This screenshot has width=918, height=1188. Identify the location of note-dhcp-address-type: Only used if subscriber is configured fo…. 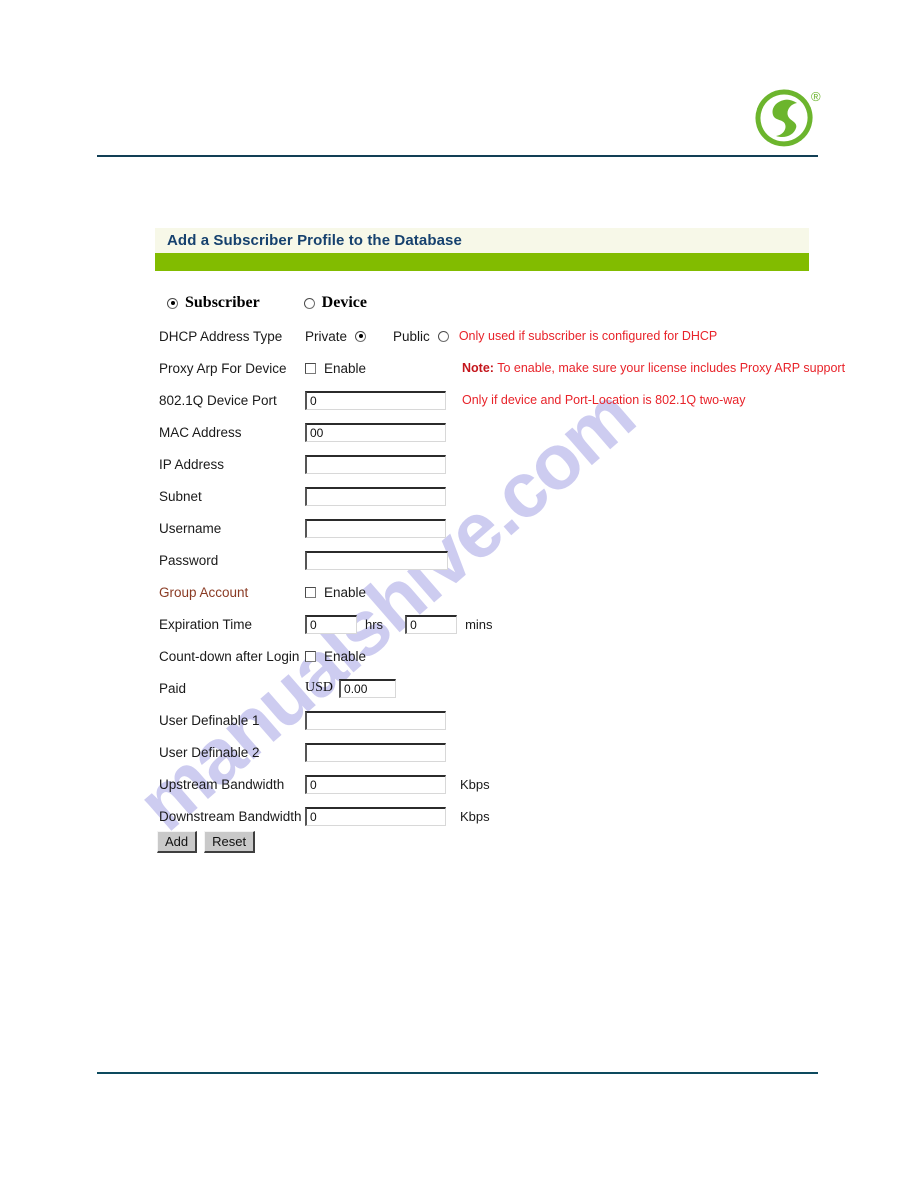
(588, 336).